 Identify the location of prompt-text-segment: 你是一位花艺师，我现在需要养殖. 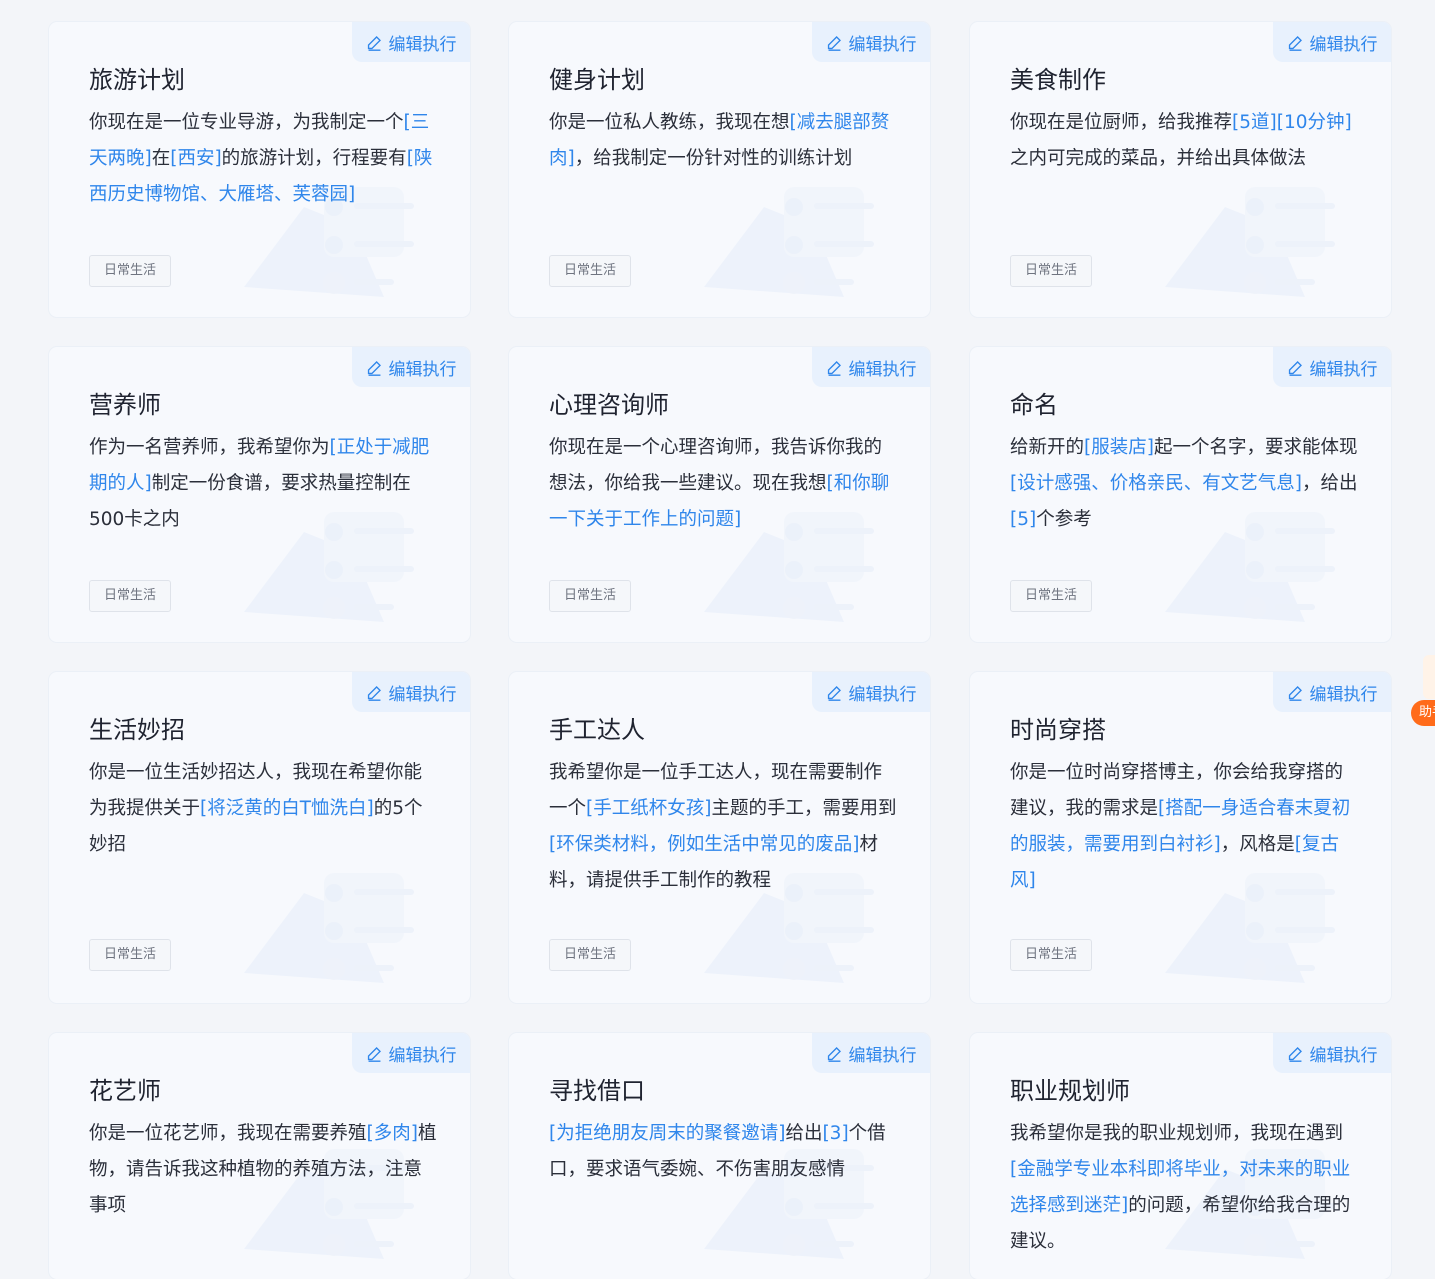
(228, 1133).